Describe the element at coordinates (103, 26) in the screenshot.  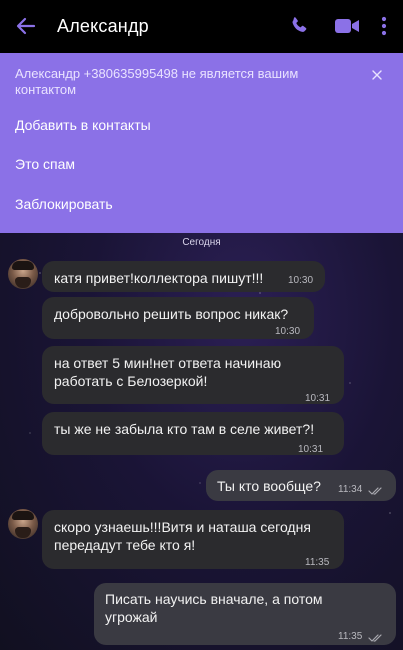
I see `contact-name-title: Александр` at that location.